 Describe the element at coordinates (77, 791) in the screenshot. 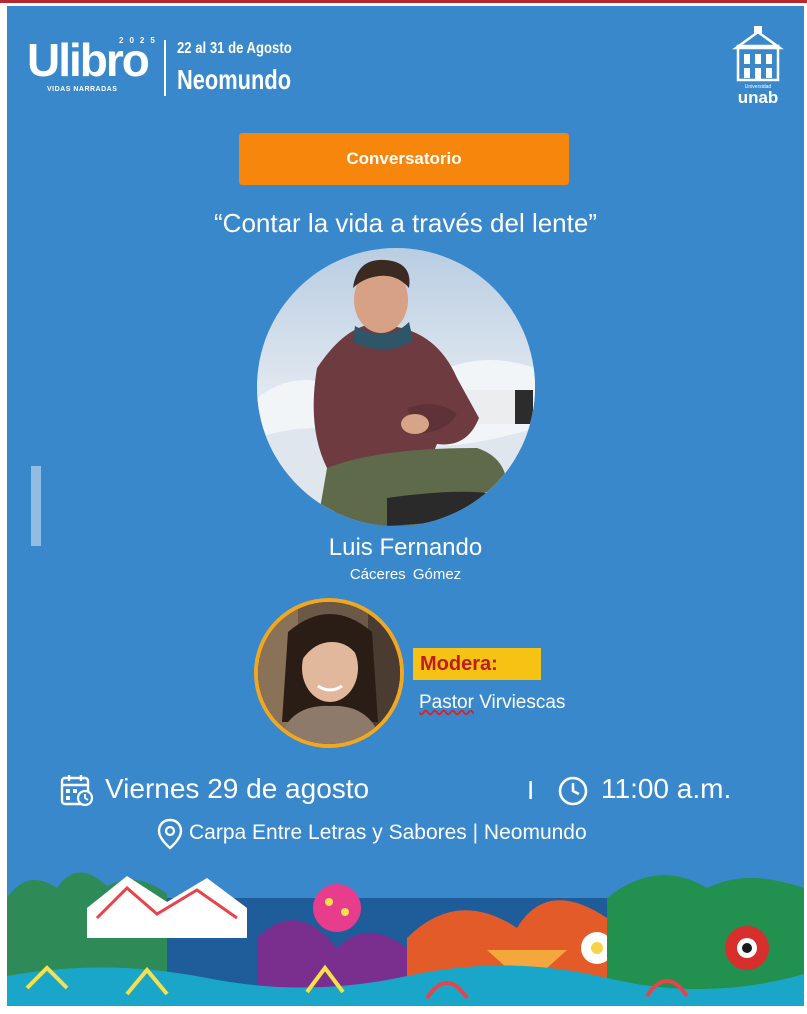

I see `calendar-clock-icon` at that location.